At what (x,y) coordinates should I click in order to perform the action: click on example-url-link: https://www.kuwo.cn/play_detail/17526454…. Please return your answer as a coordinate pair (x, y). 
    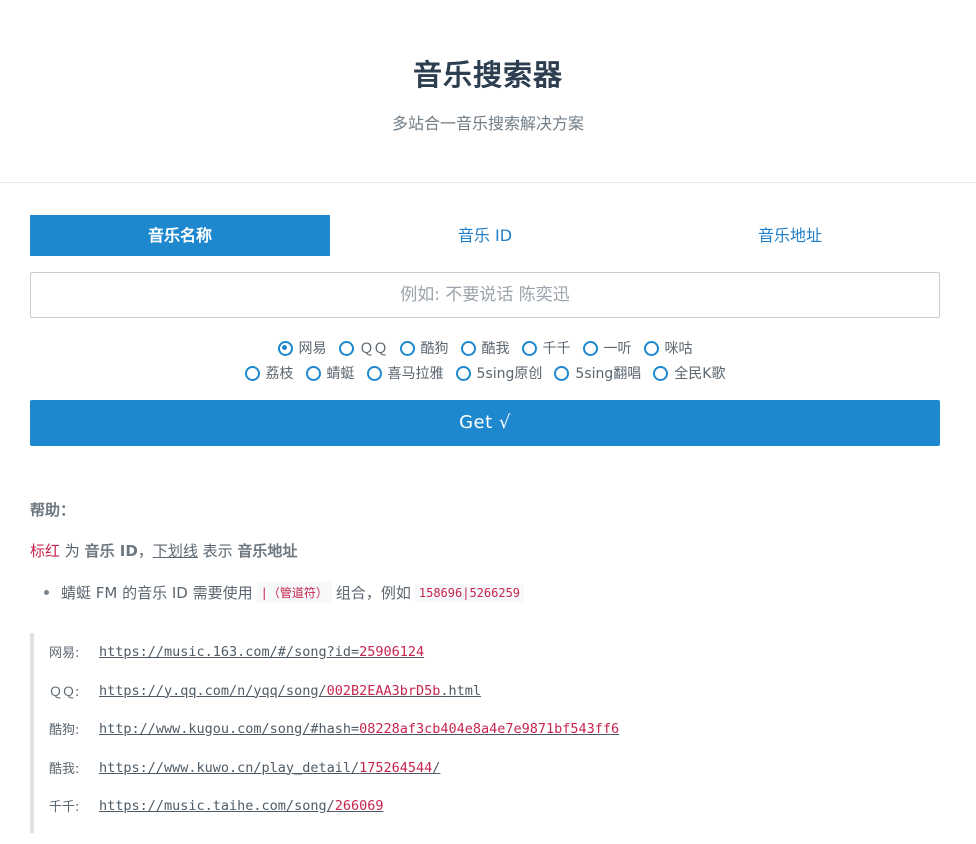
    Looking at the image, I should click on (269, 768).